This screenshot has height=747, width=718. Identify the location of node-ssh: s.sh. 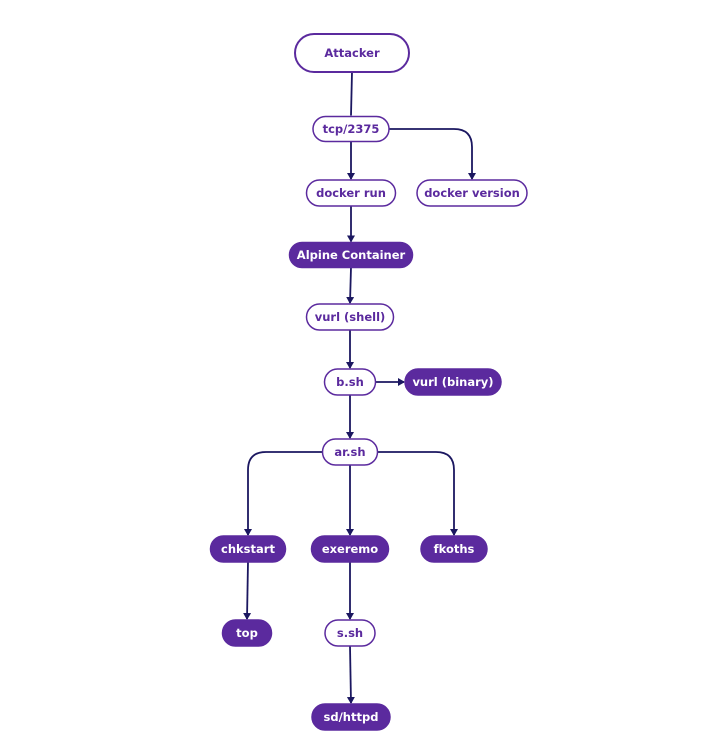
(350, 633).